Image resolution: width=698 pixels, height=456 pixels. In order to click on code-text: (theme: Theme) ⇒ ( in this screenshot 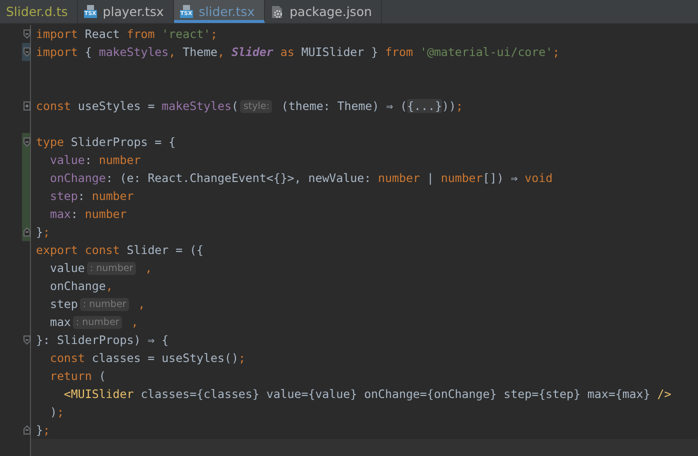, I will do `click(344, 106)`.